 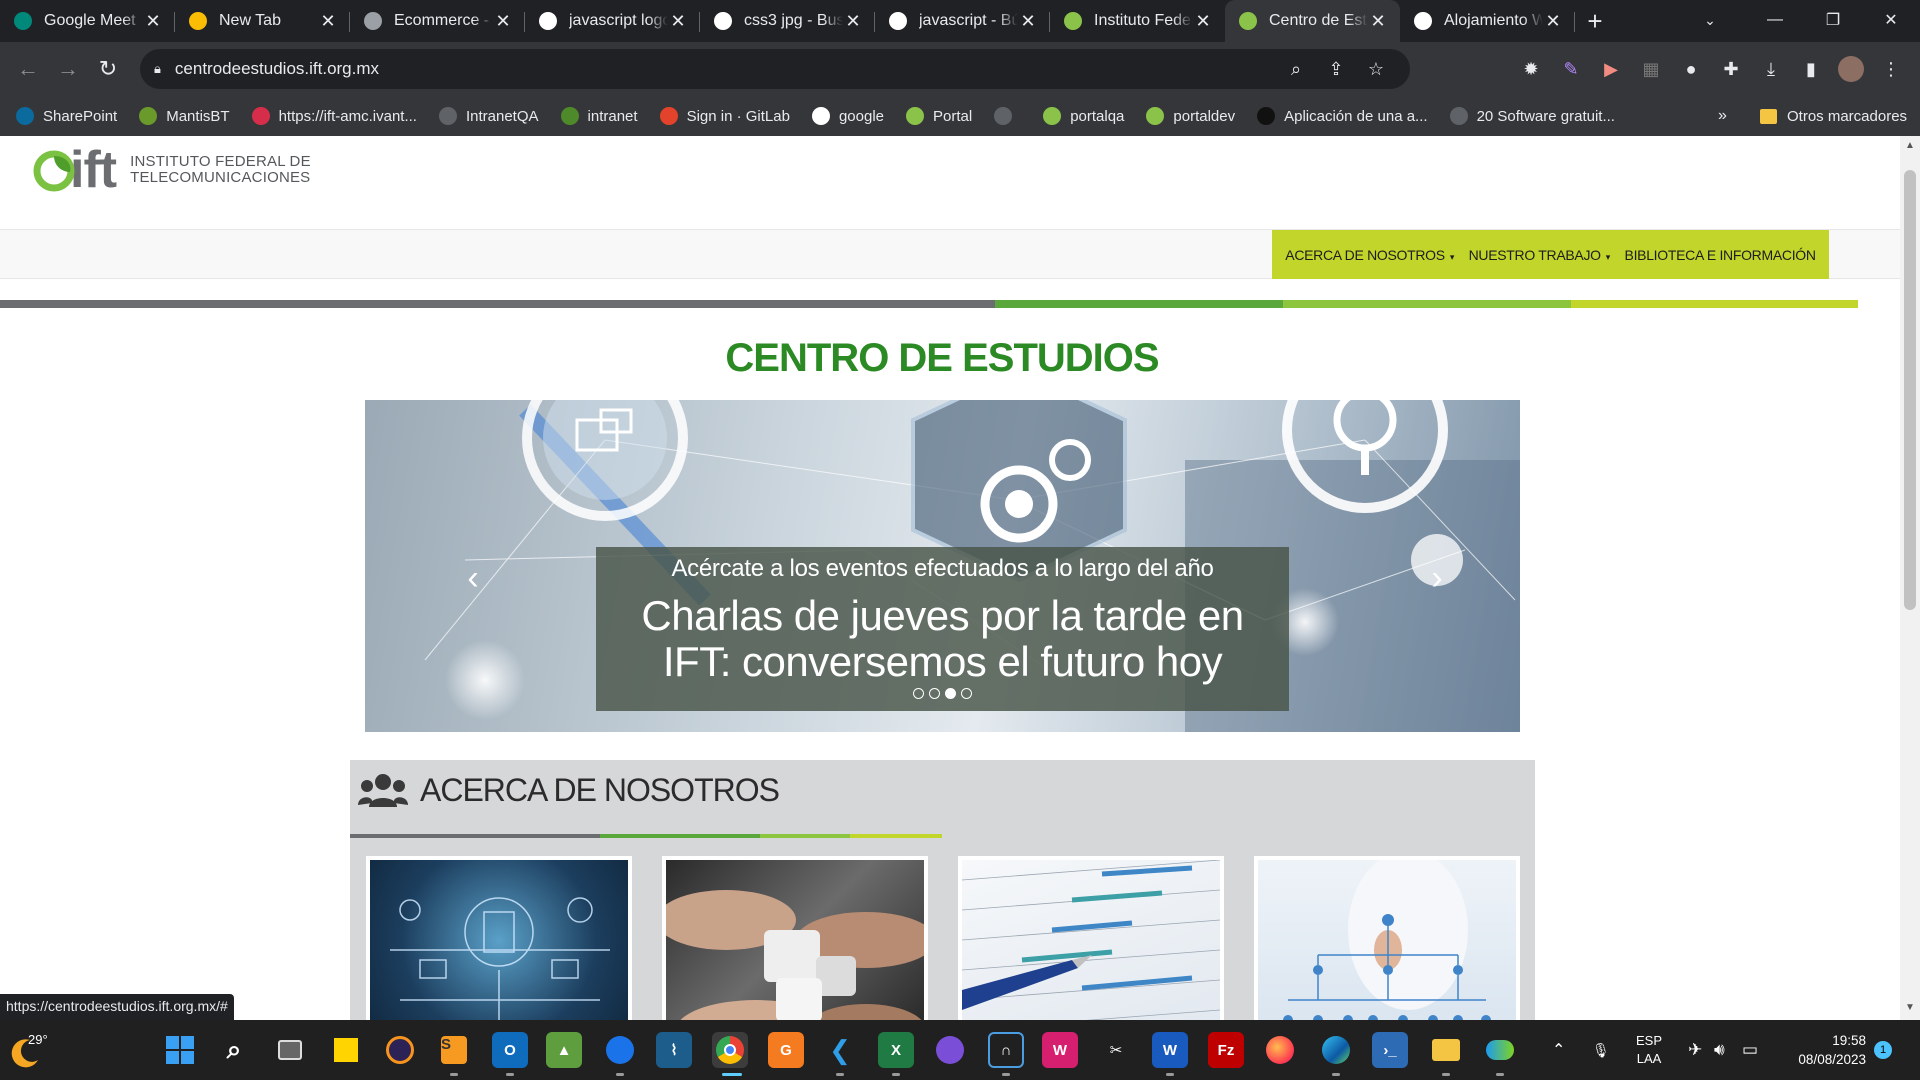 I want to click on pdf-app-icon: G, so click(x=786, y=1050).